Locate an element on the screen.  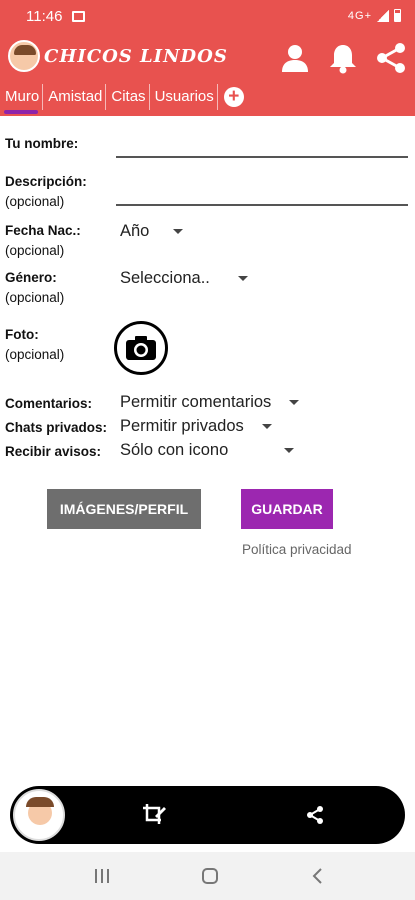
name-label: Tu nombre: is located at coordinates (41, 144).